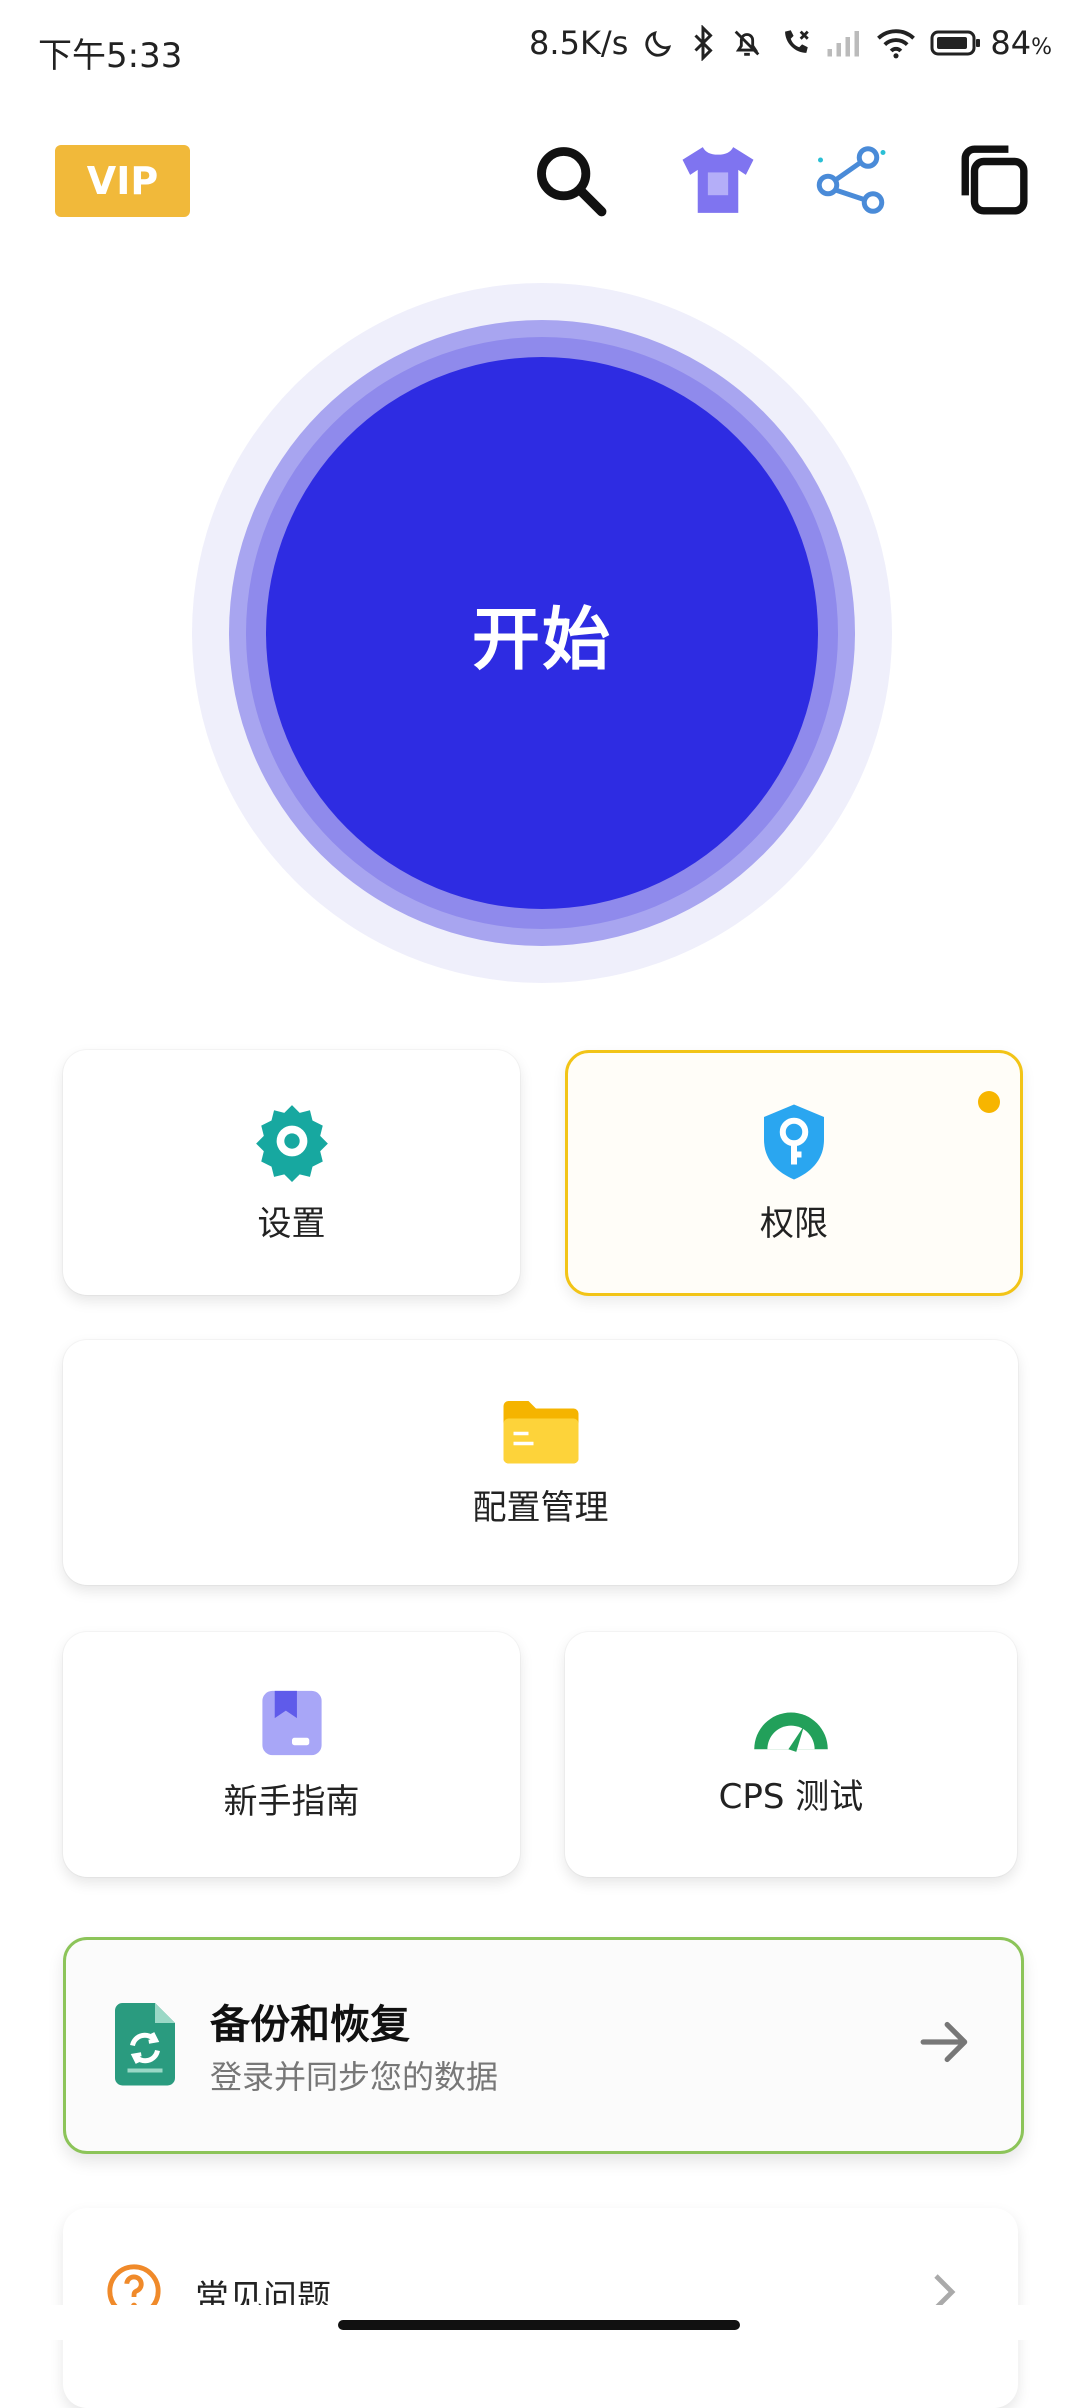 Image resolution: width=1080 pixels, height=2408 pixels. What do you see at coordinates (539, 2325) in the screenshot?
I see `home-indicator` at bounding box center [539, 2325].